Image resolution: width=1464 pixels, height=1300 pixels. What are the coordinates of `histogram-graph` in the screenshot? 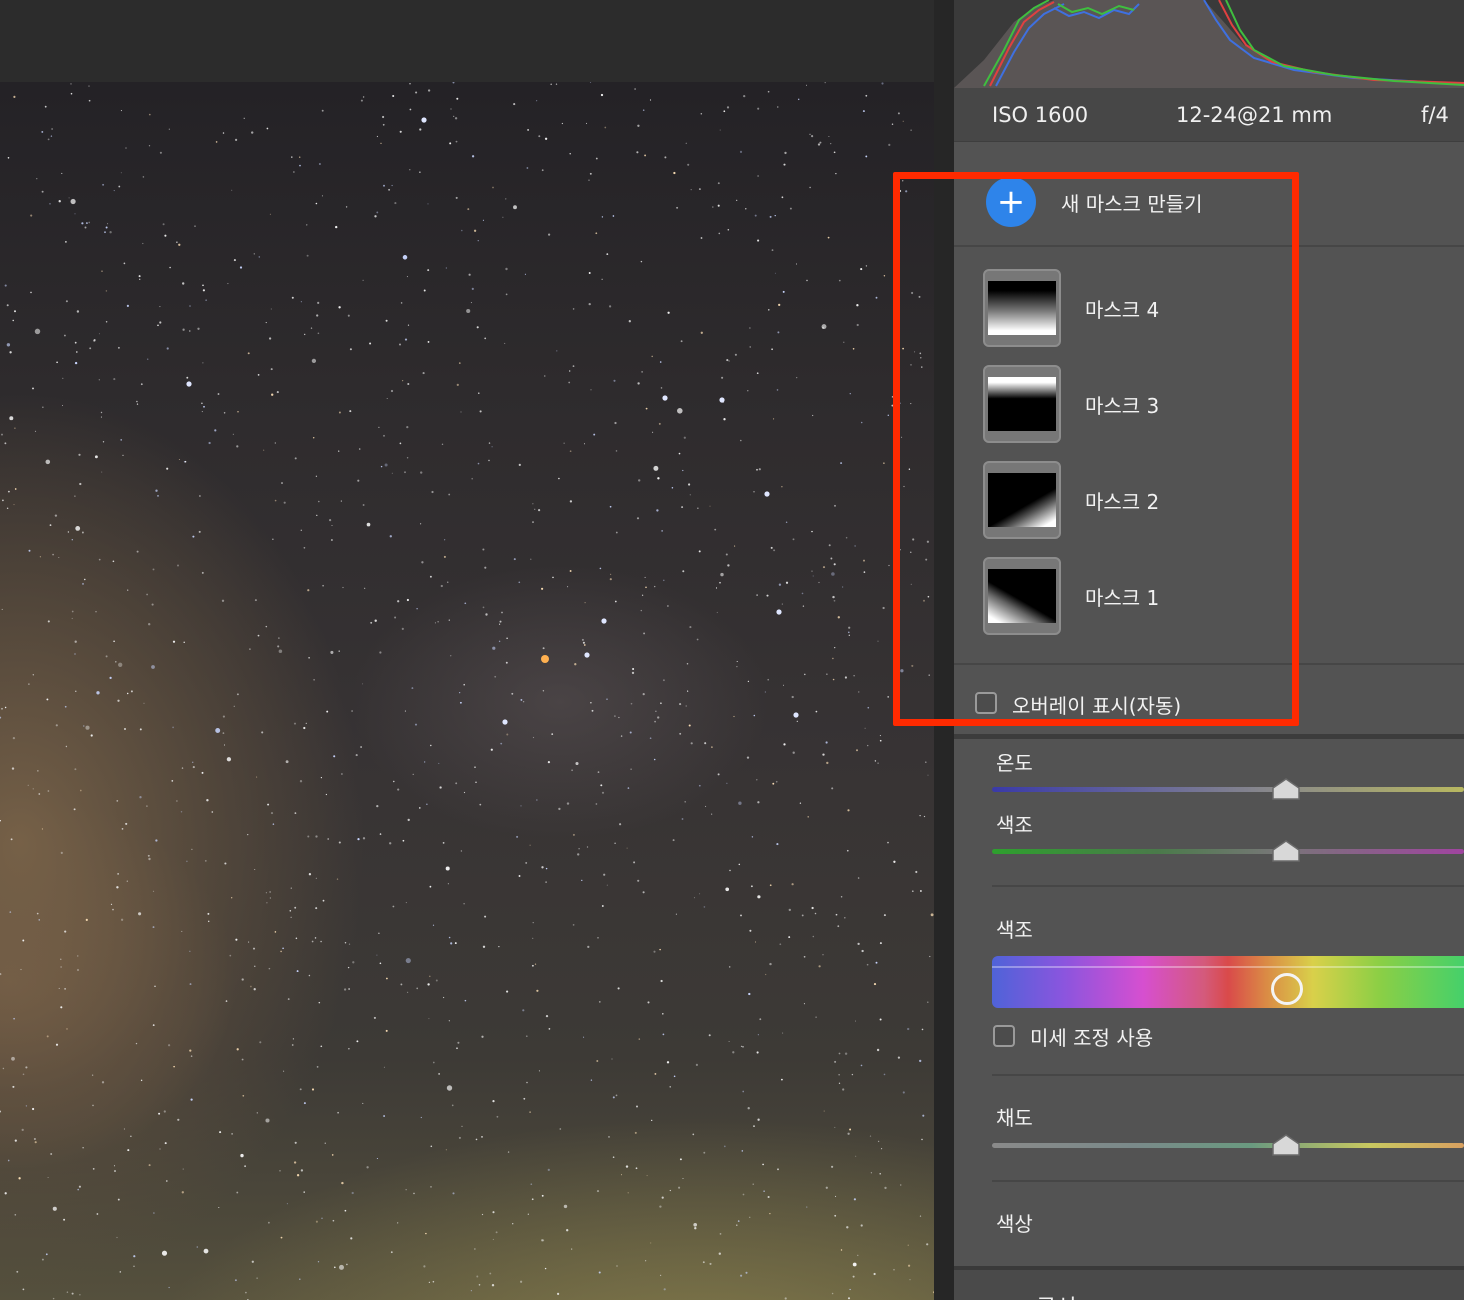 It's located at (1209, 44).